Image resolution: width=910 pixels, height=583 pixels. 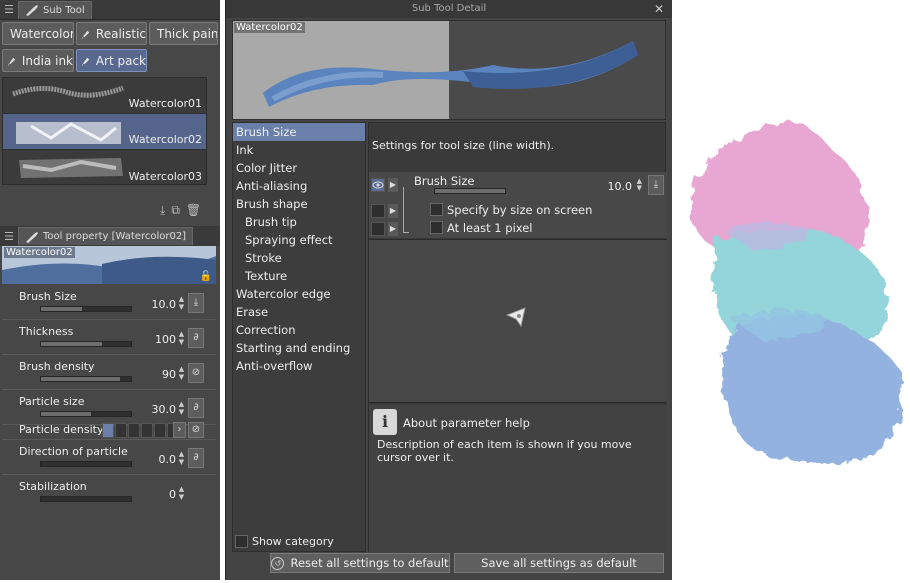 I want to click on subtool-button-india-ink: India ink, so click(x=38, y=60).